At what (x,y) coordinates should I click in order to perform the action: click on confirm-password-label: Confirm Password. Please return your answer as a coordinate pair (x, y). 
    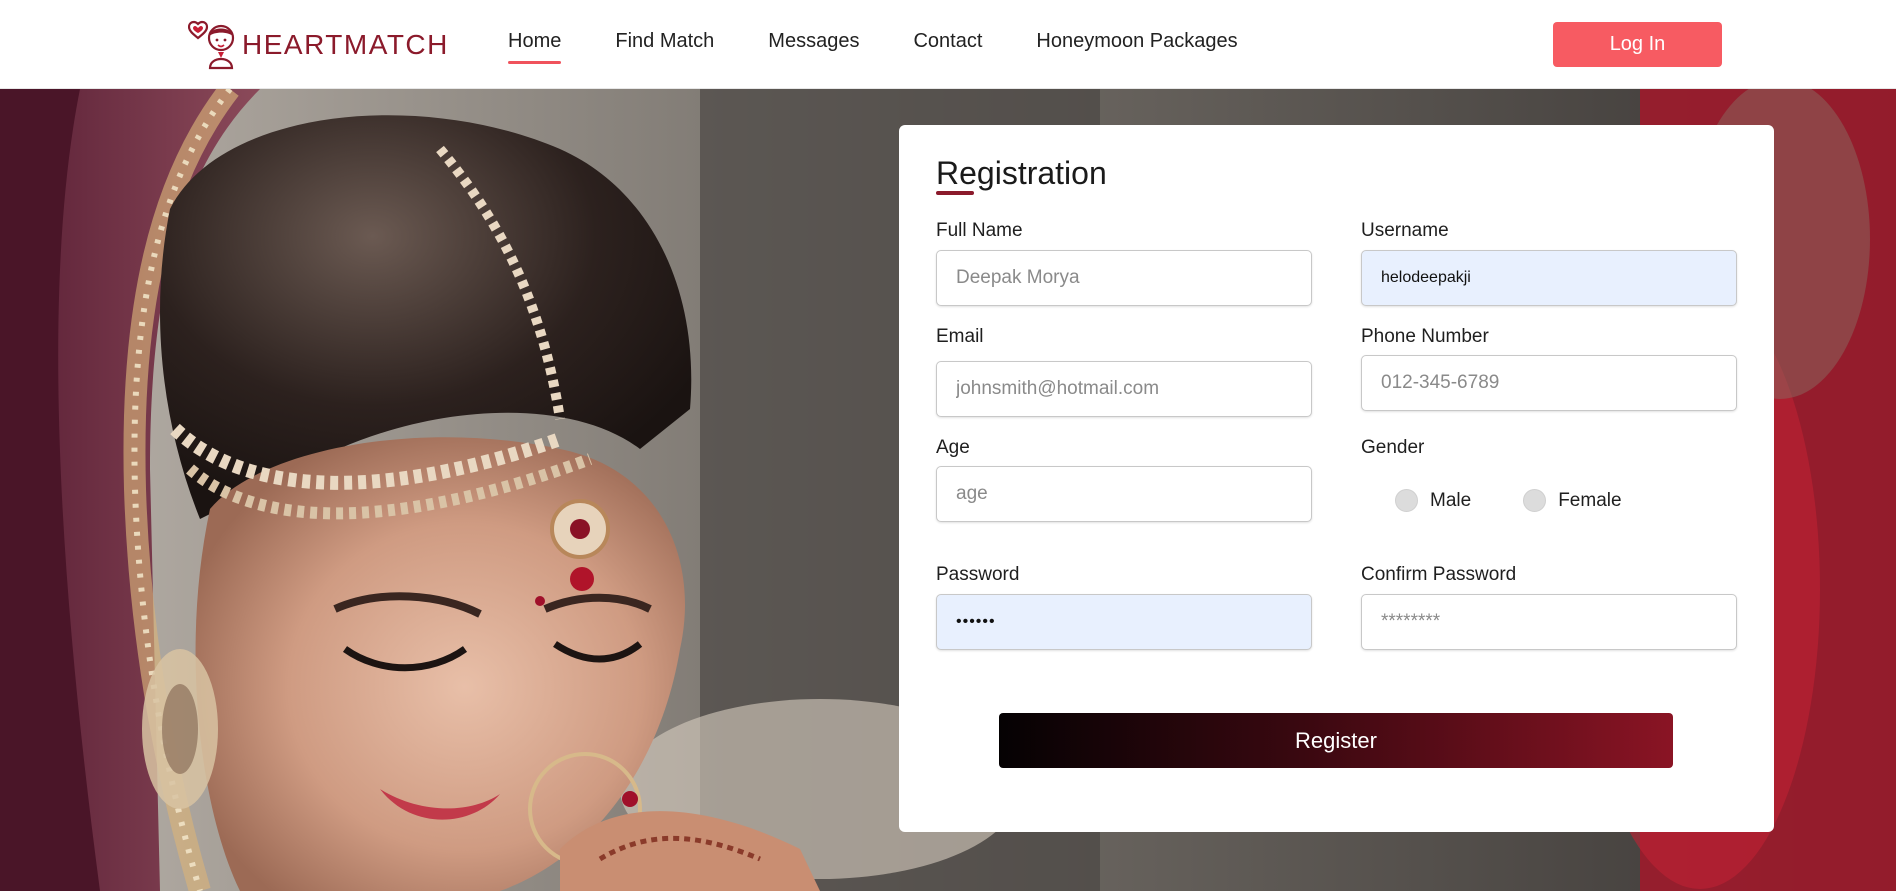
    Looking at the image, I should click on (1439, 574).